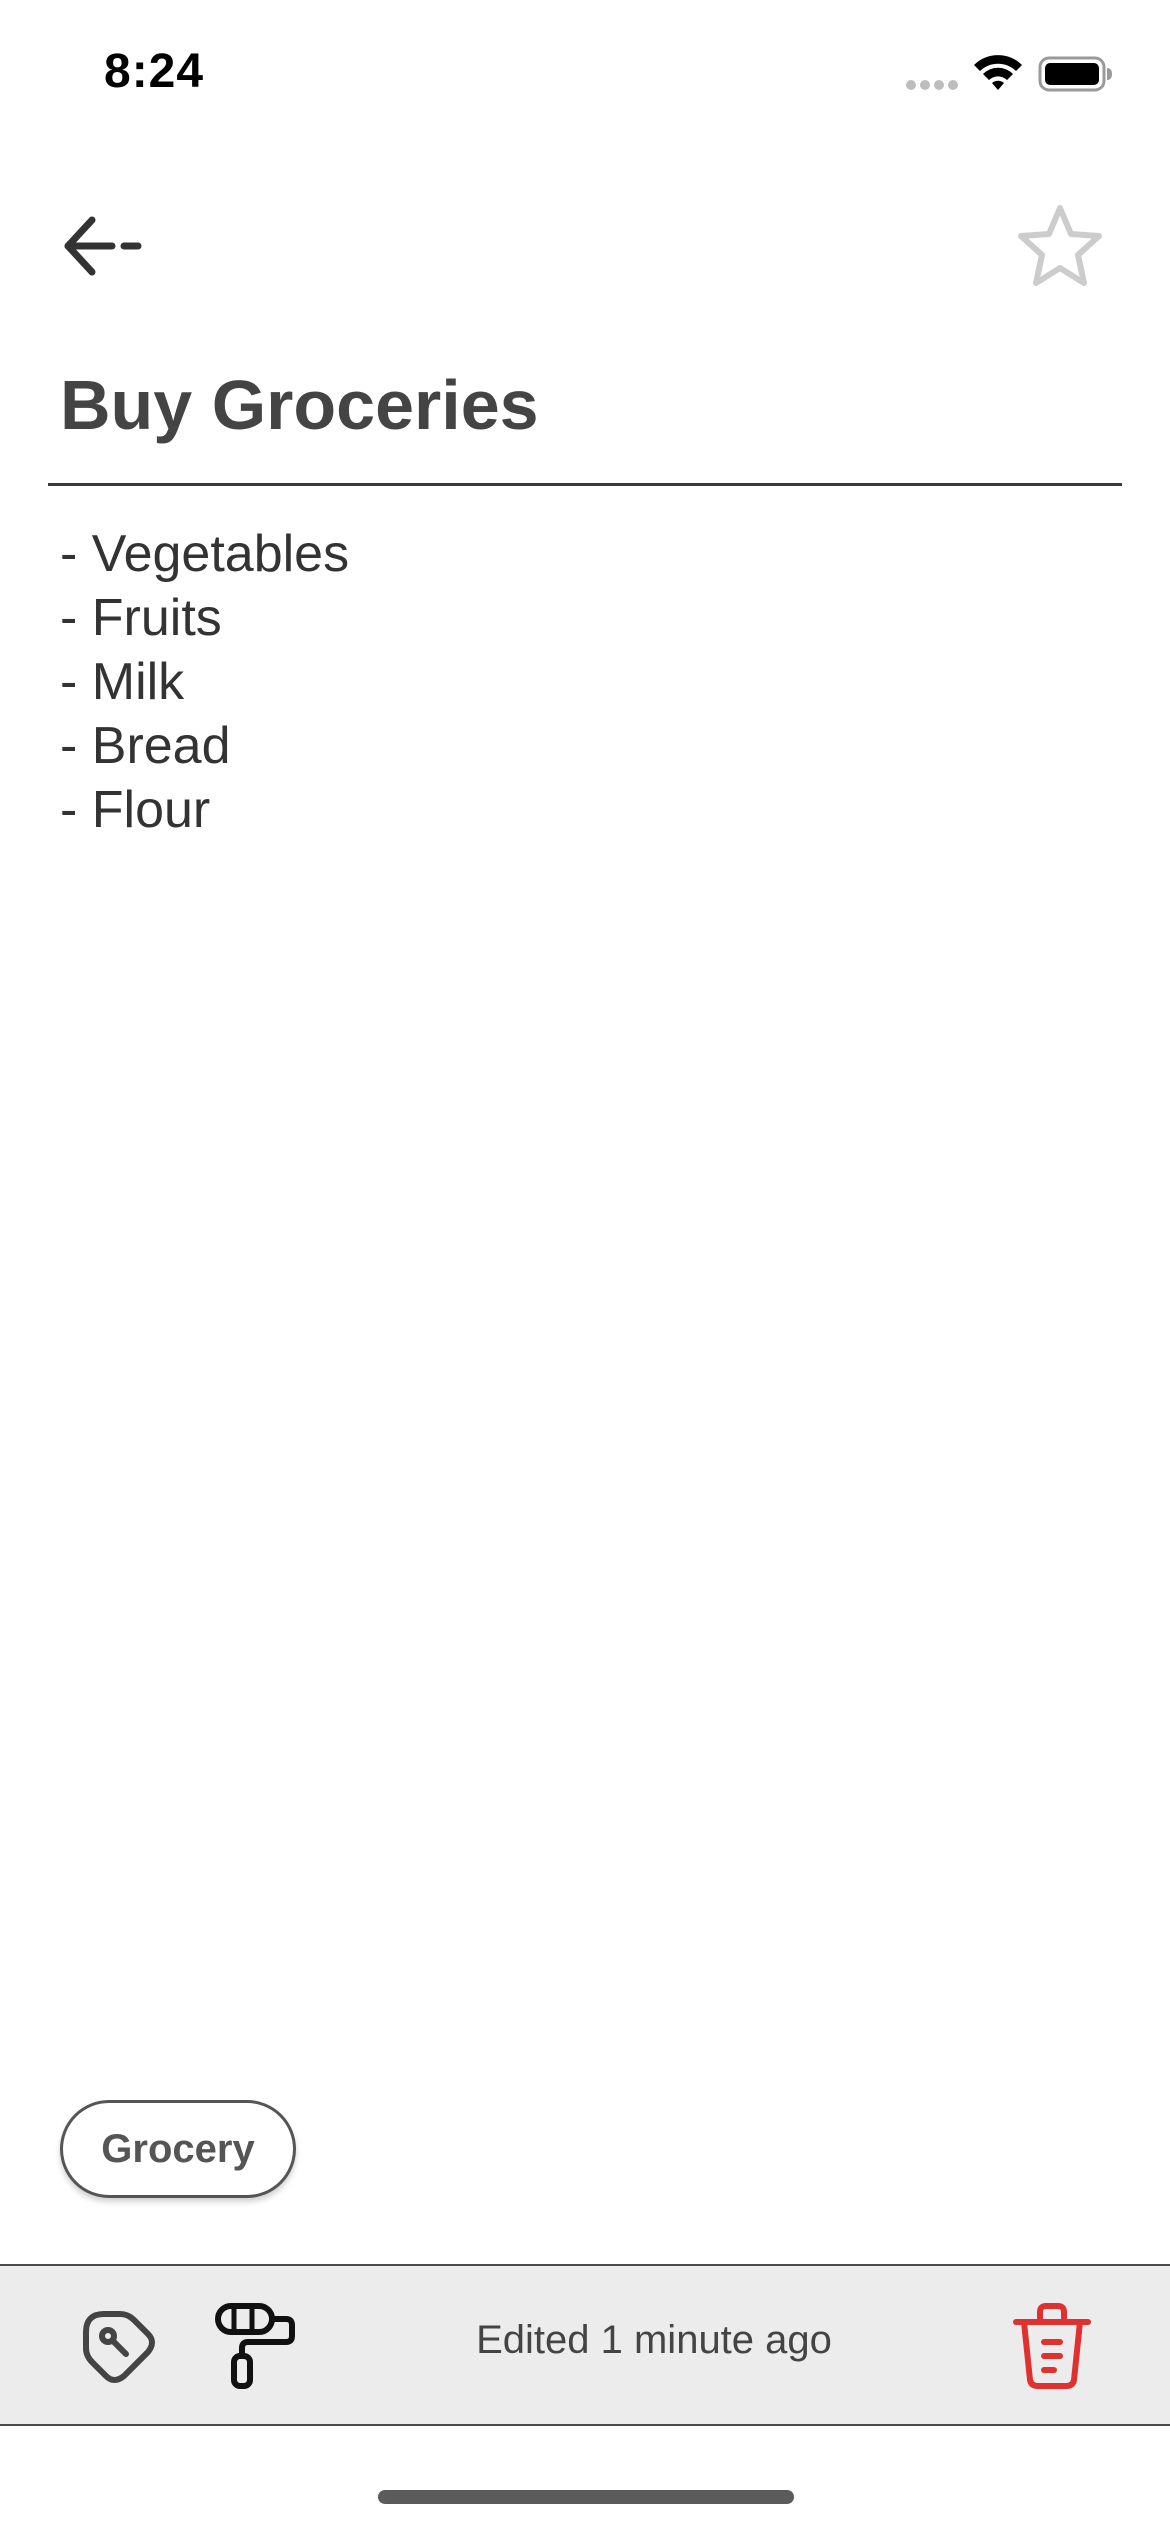 The width and height of the screenshot is (1170, 2532). What do you see at coordinates (205, 554) in the screenshot?
I see `note-line: - Vegetables` at bounding box center [205, 554].